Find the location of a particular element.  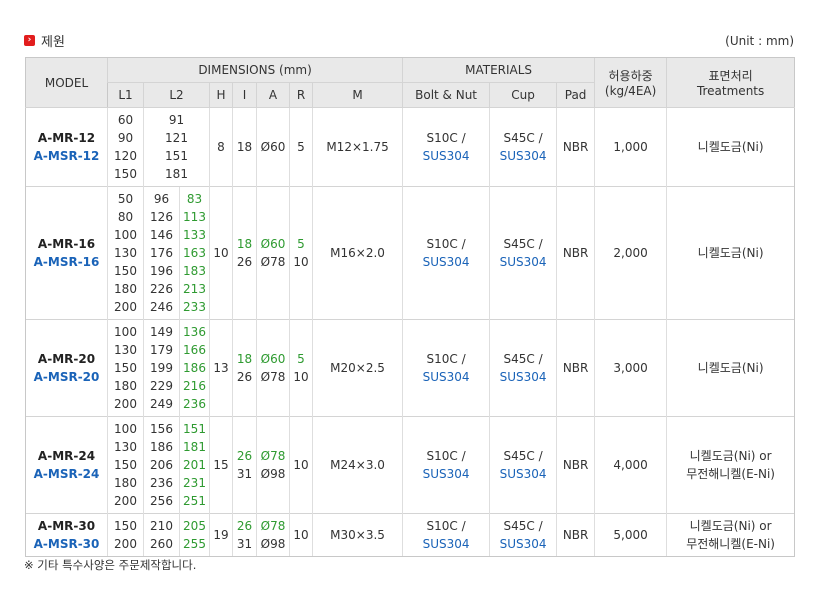

l2-alt-value: 166 is located at coordinates (194, 350).